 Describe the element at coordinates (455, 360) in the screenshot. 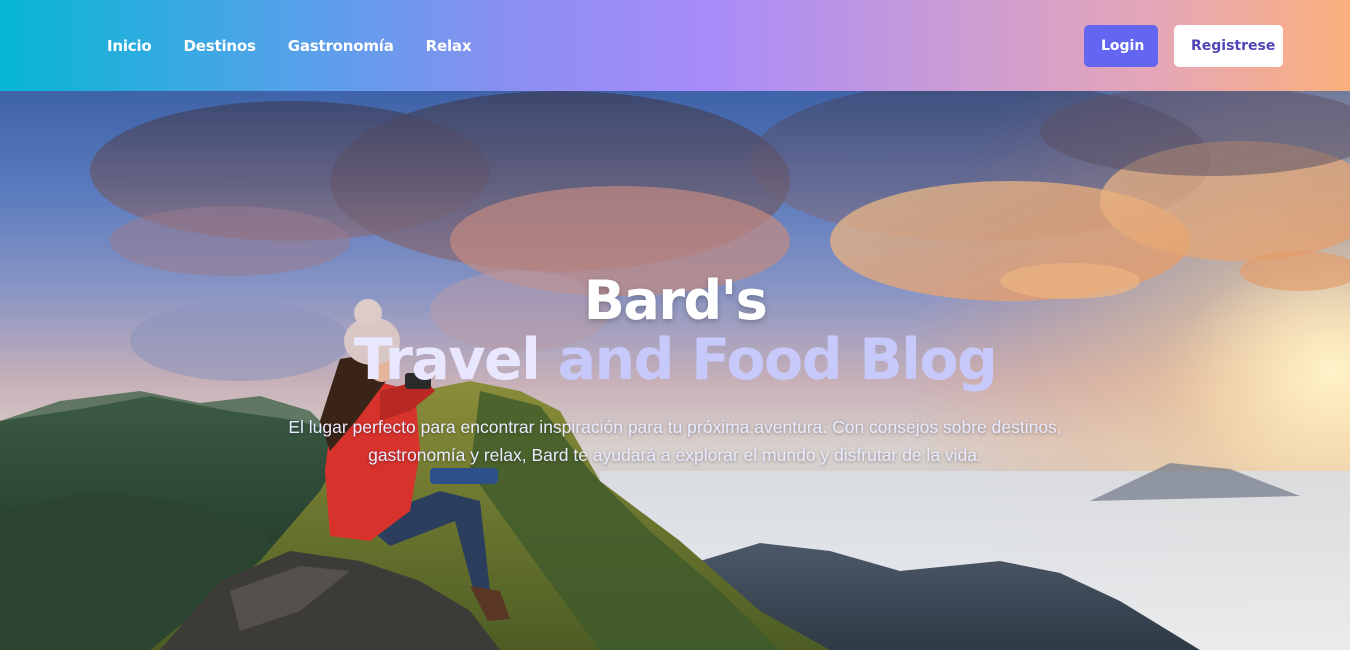

I see `hero-subtitle-part1: Travel` at that location.